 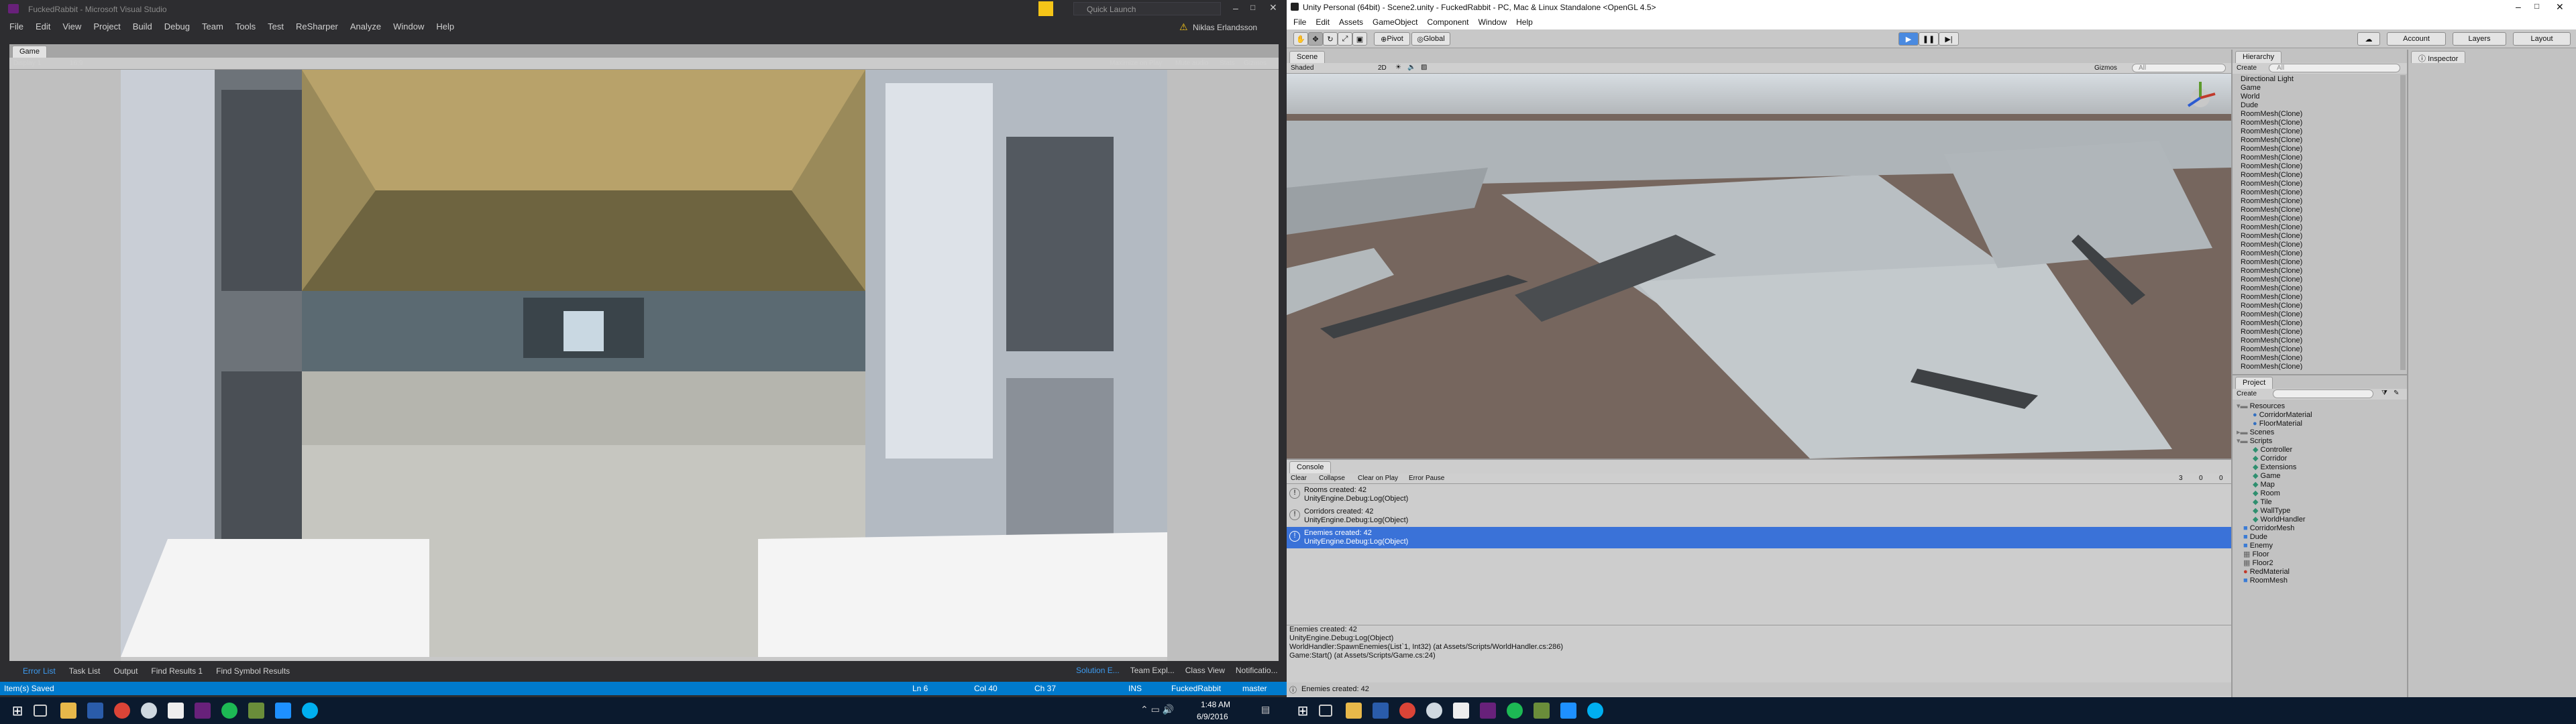 What do you see at coordinates (76, 63) in the screenshot?
I see `aspect-select: 16:9` at bounding box center [76, 63].